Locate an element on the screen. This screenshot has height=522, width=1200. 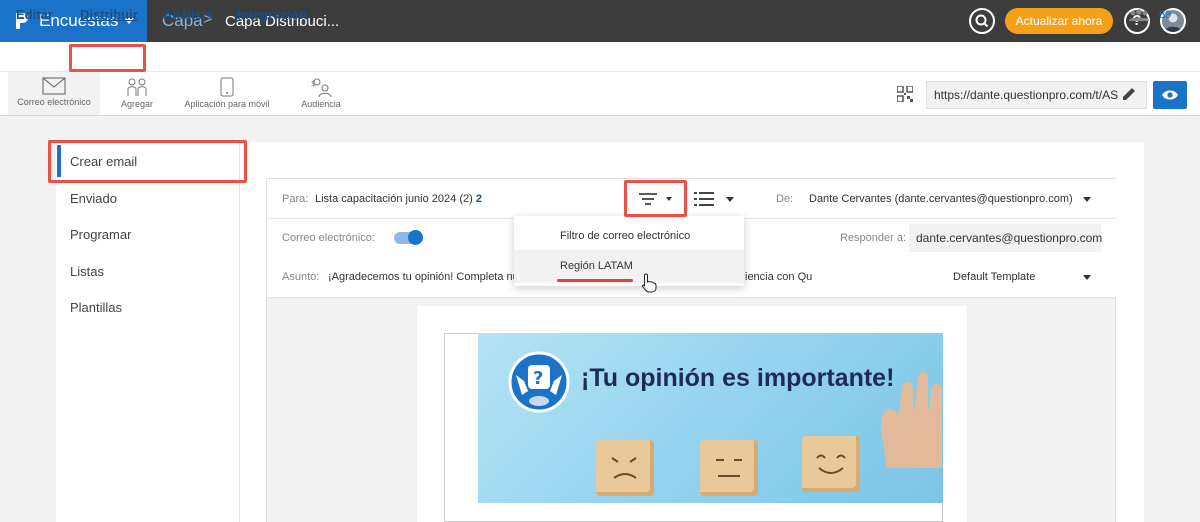
qr-code-icon is located at coordinates (905, 94).